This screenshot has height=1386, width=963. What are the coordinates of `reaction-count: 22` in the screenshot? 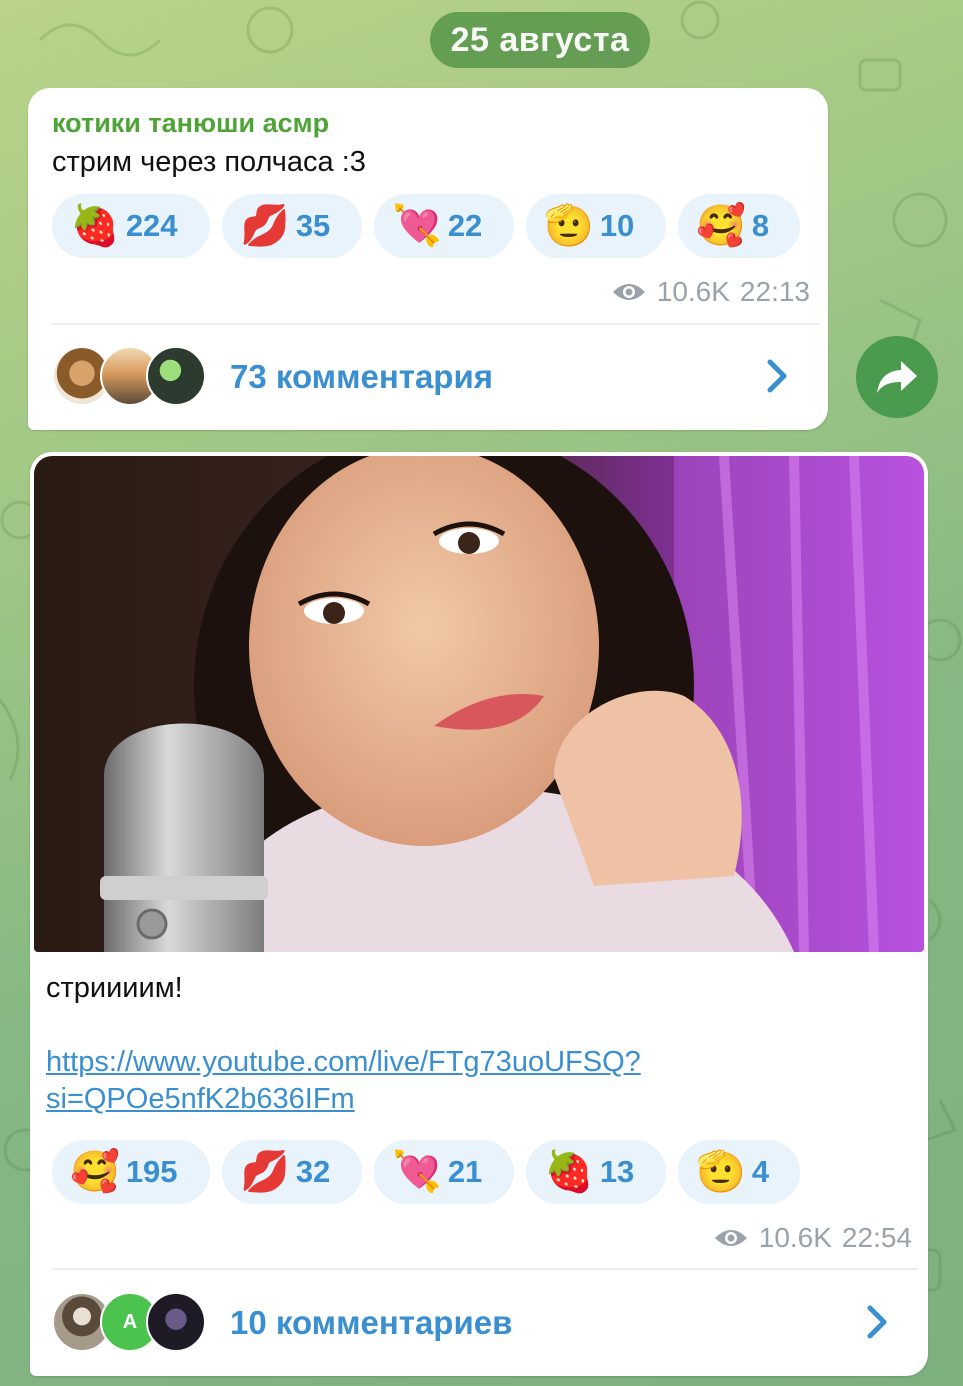 It's located at (465, 225).